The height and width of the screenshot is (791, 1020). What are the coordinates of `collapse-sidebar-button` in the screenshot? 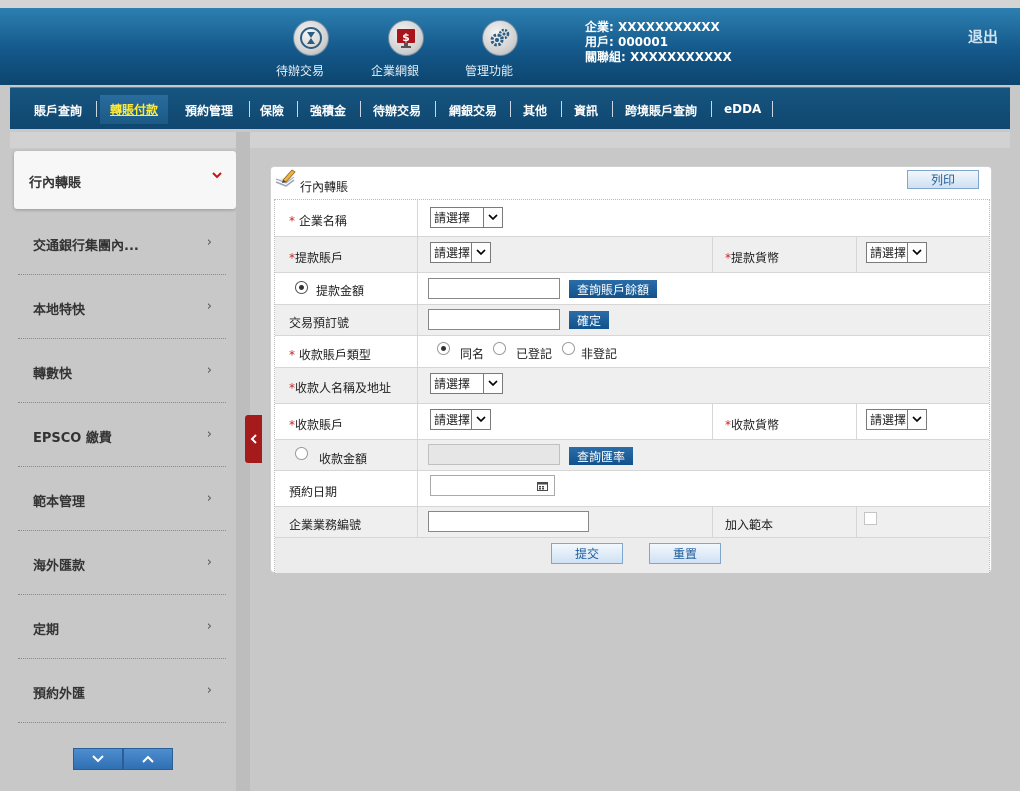 It's located at (253, 439).